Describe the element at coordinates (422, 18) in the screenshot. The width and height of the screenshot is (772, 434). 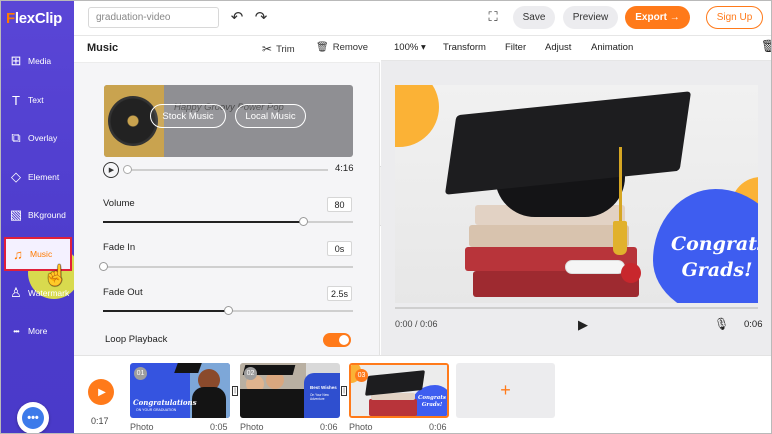
I see `top-bar: ↶ ↷ ⛶ Save Preview Export → Sign Up` at that location.